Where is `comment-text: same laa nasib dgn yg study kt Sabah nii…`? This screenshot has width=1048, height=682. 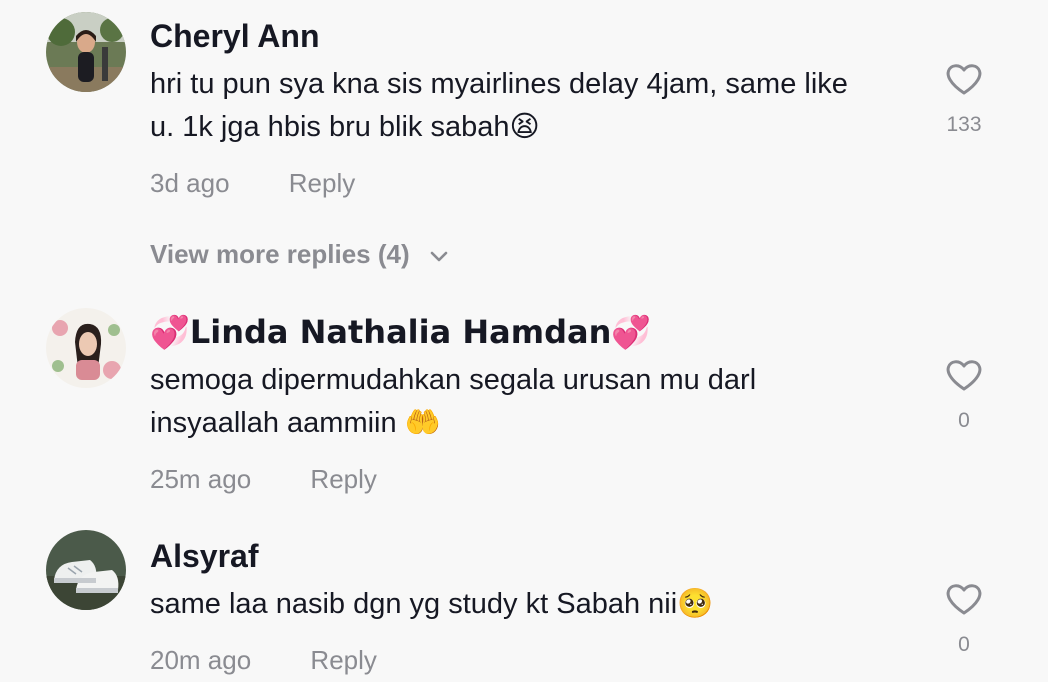
comment-text: same laa nasib dgn yg study kt Sabah nii… is located at coordinates (432, 604).